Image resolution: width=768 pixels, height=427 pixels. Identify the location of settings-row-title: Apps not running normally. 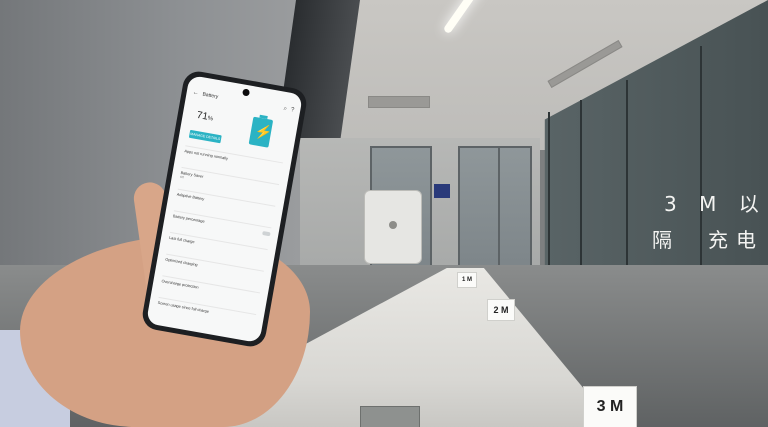
(206, 155).